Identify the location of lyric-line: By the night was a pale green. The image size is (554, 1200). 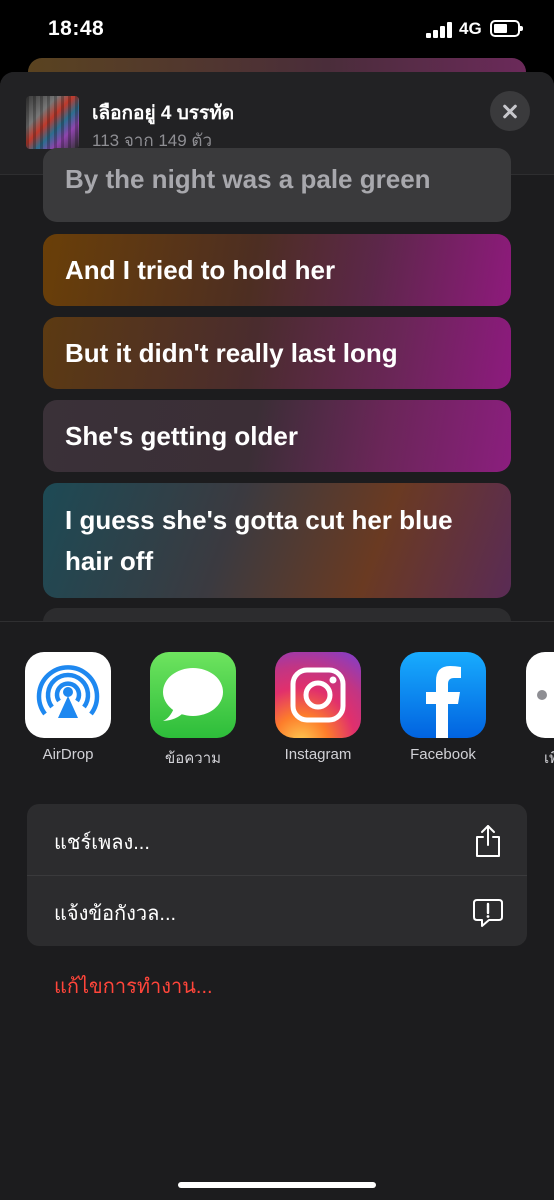
(277, 185).